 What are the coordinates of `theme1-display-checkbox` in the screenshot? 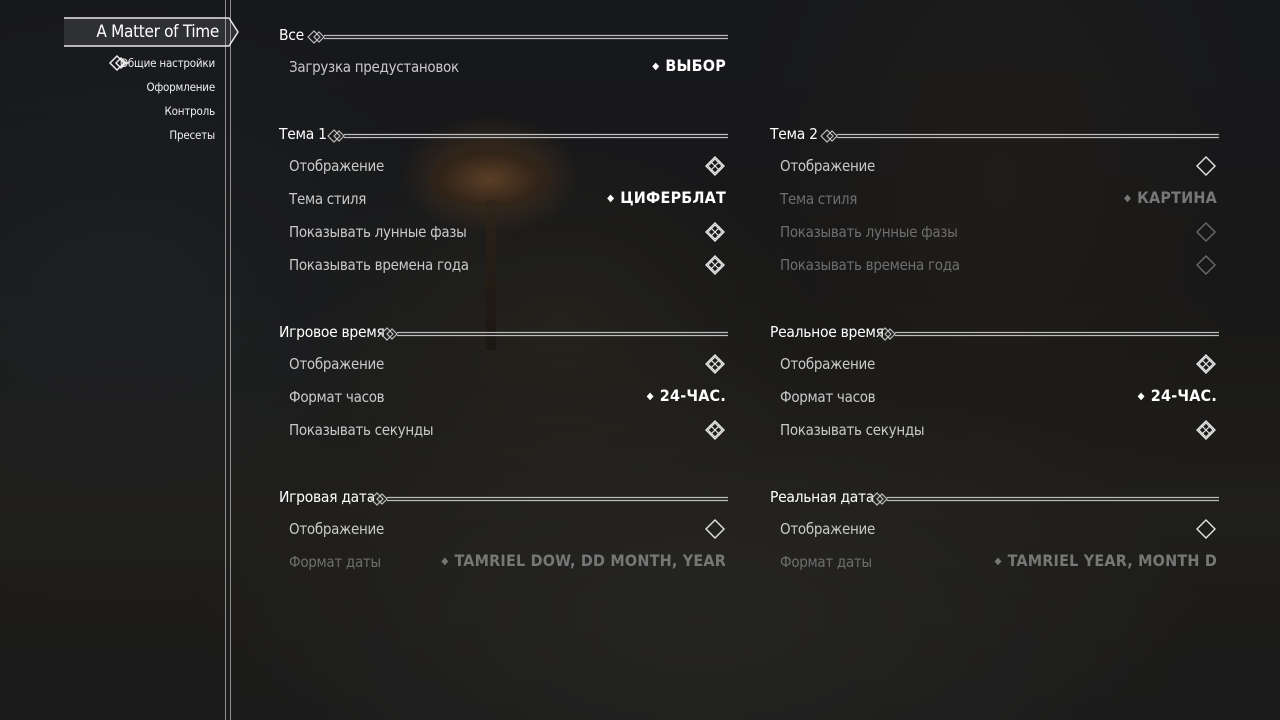 It's located at (715, 166).